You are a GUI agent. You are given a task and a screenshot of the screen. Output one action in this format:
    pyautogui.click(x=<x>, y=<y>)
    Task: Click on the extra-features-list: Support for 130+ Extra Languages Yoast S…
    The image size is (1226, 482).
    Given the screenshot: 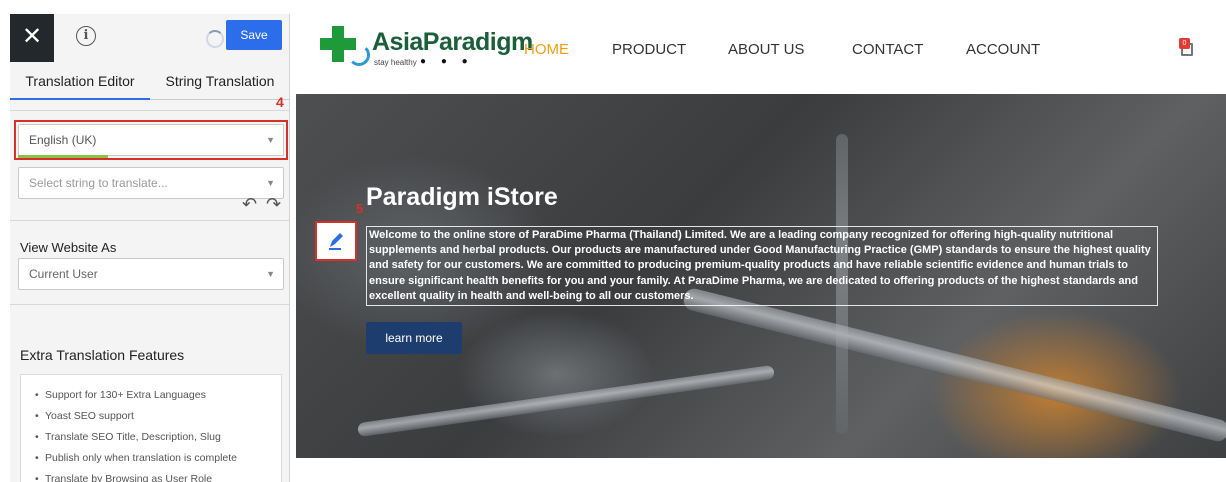 What is the action you would take?
    pyautogui.click(x=152, y=433)
    